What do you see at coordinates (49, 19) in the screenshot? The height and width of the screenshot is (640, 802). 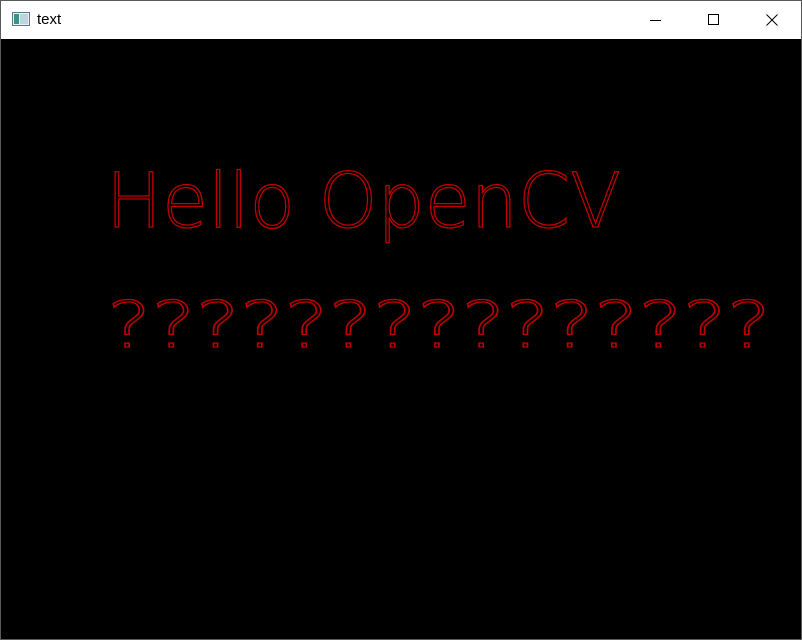 I see `window-title: text` at bounding box center [49, 19].